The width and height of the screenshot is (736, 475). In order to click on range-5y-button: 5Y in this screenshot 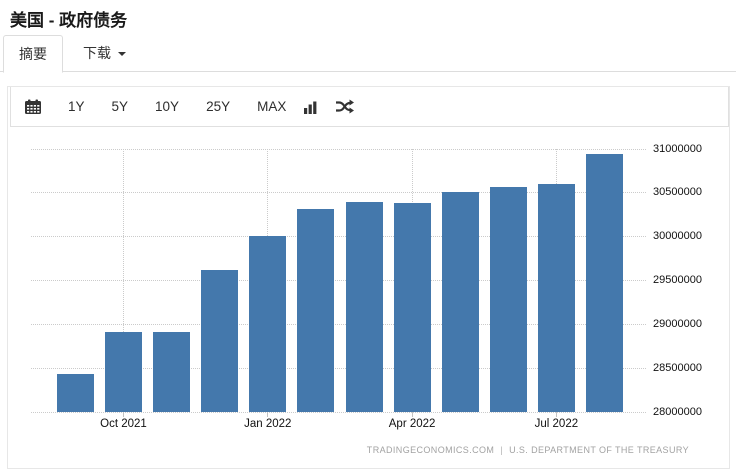, I will do `click(120, 106)`.